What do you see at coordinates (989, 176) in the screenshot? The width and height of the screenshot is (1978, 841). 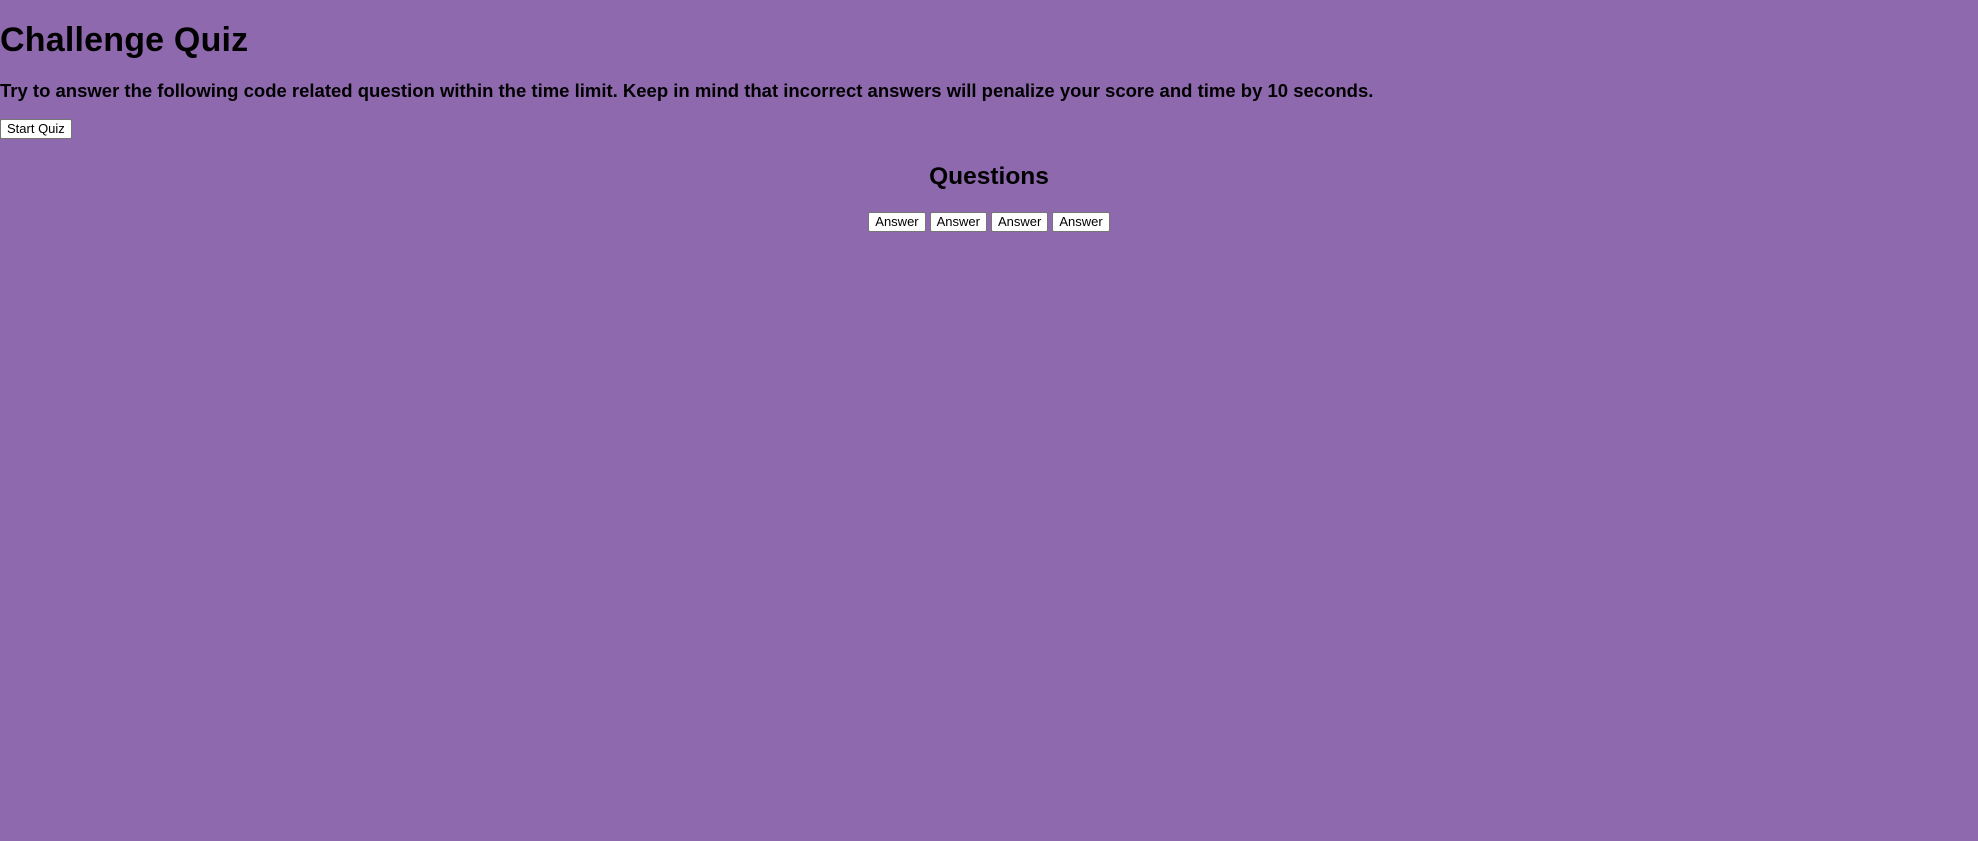 I see `questions-heading: Questions` at bounding box center [989, 176].